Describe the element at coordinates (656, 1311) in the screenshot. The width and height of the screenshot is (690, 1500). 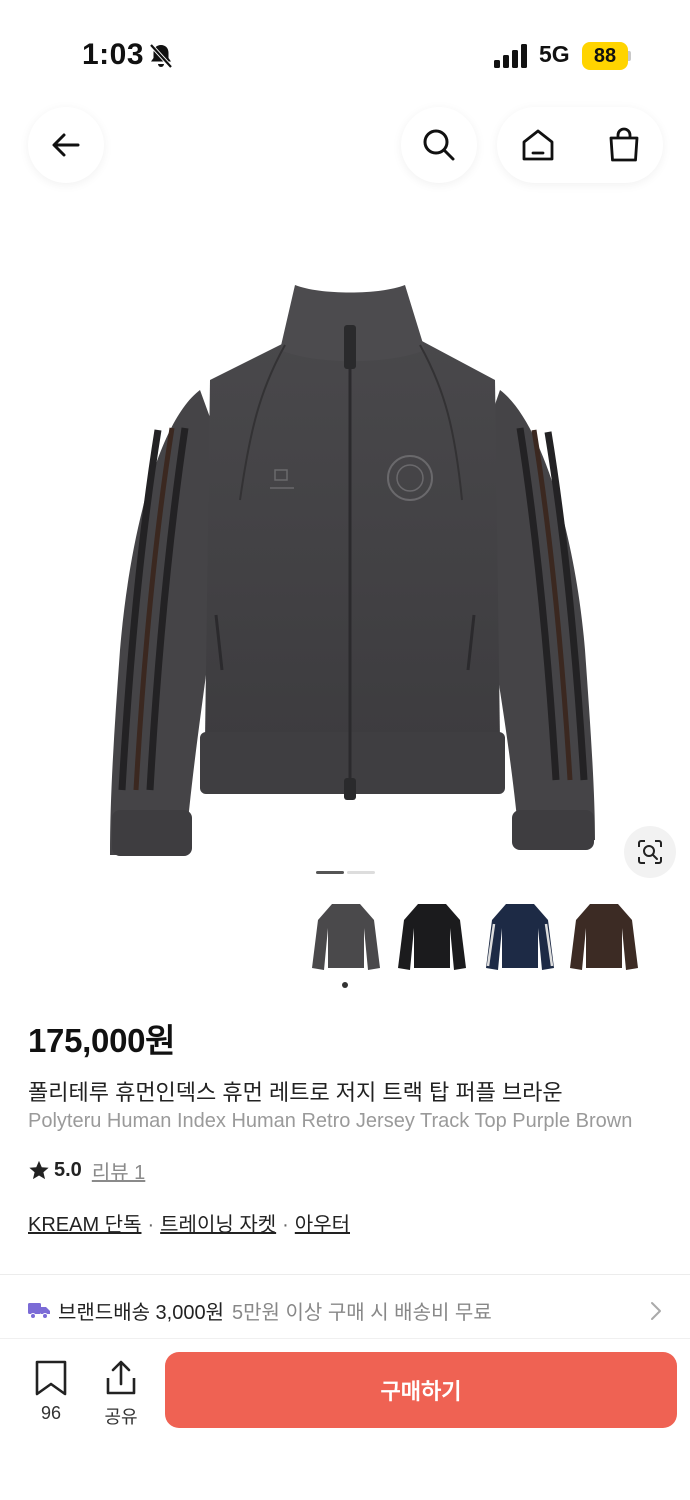
I see `chevron-right-icon` at that location.